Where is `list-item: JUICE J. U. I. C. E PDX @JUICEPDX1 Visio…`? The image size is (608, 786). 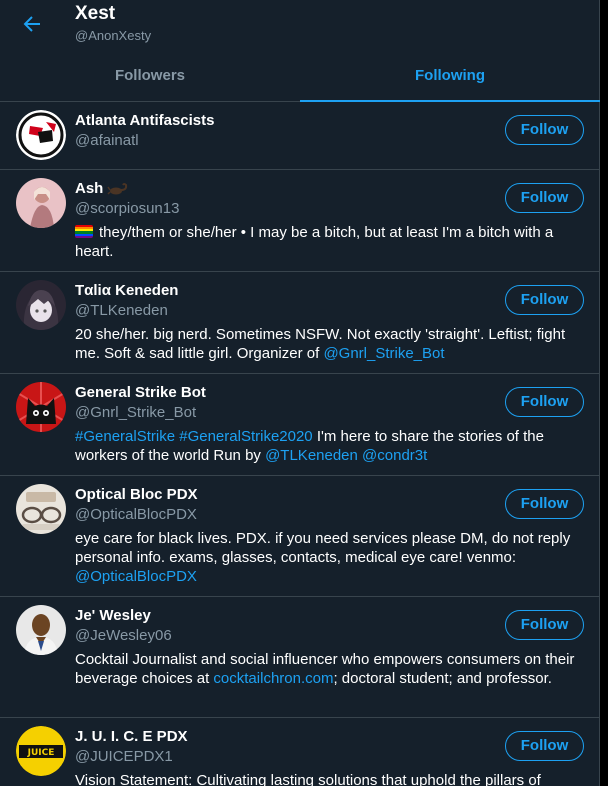
list-item: JUICE J. U. I. C. E PDX @JUICEPDX1 Visio… is located at coordinates (300, 752).